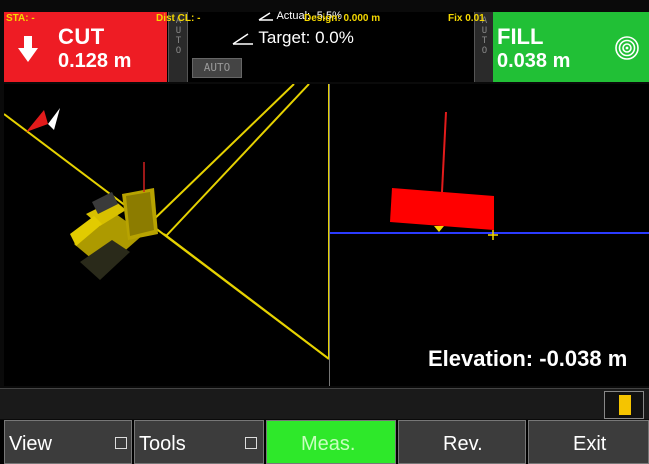 This screenshot has height=464, width=649. Describe the element at coordinates (466, 18) in the screenshot. I see `fix-readout: Fix 0.01` at that location.